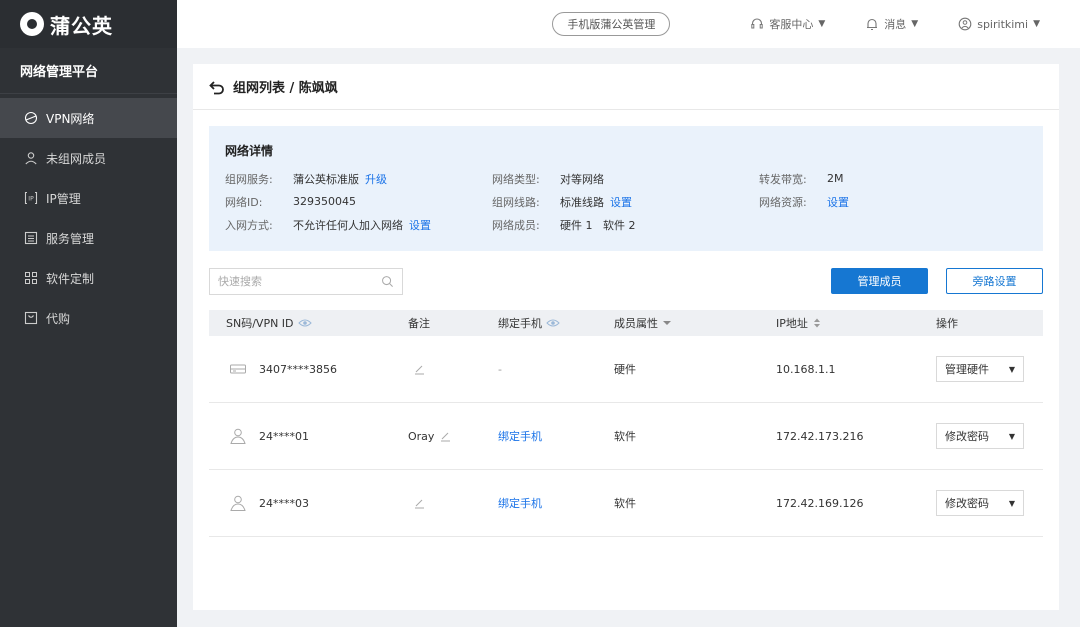 This screenshot has width=1080, height=627. I want to click on details-title: 网络详情, so click(249, 151).